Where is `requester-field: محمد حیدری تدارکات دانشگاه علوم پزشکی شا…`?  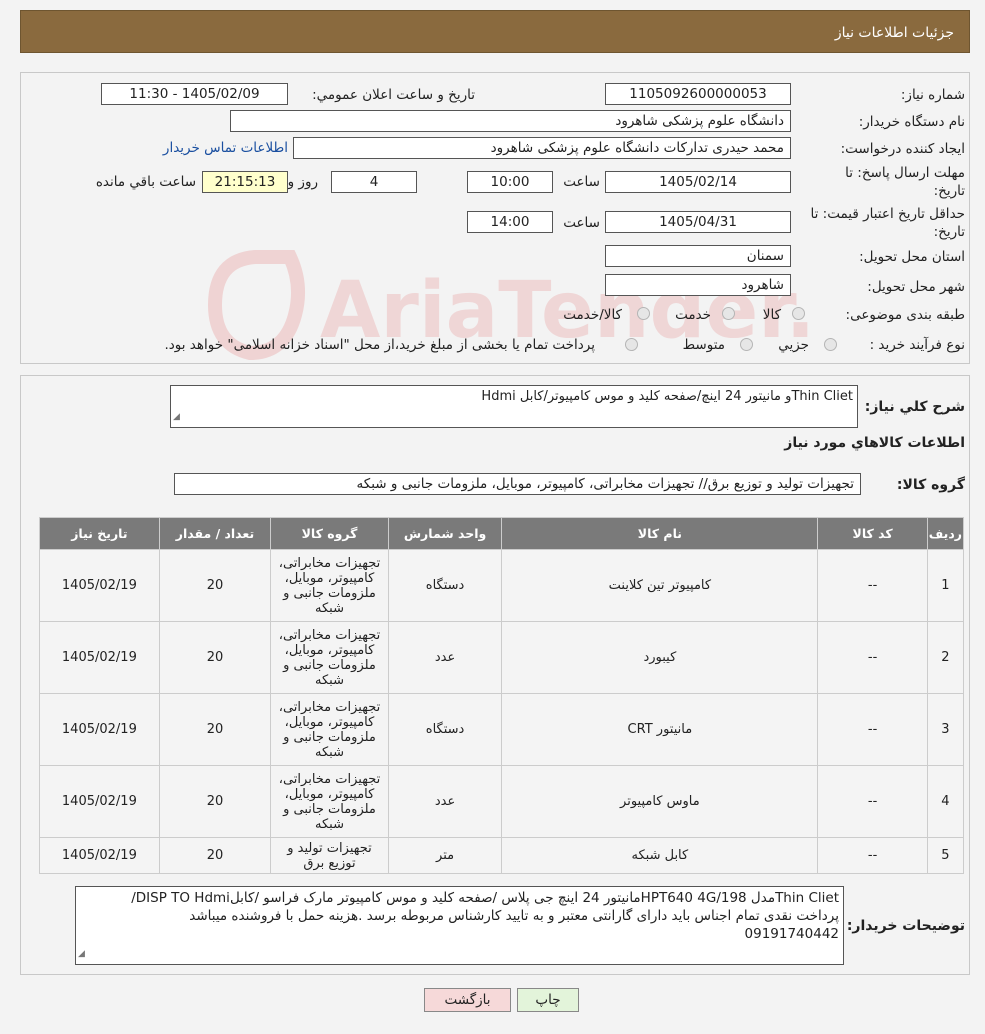
requester-field: محمد حیدری تدارکات دانشگاه علوم پزشکی شا… is located at coordinates (542, 148).